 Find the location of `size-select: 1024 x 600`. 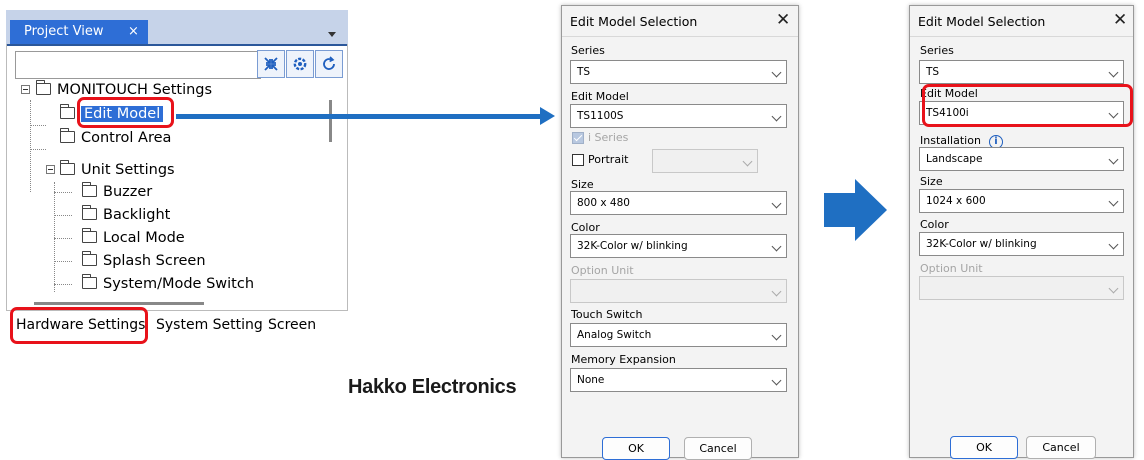

size-select: 1024 x 600 is located at coordinates (1021, 201).